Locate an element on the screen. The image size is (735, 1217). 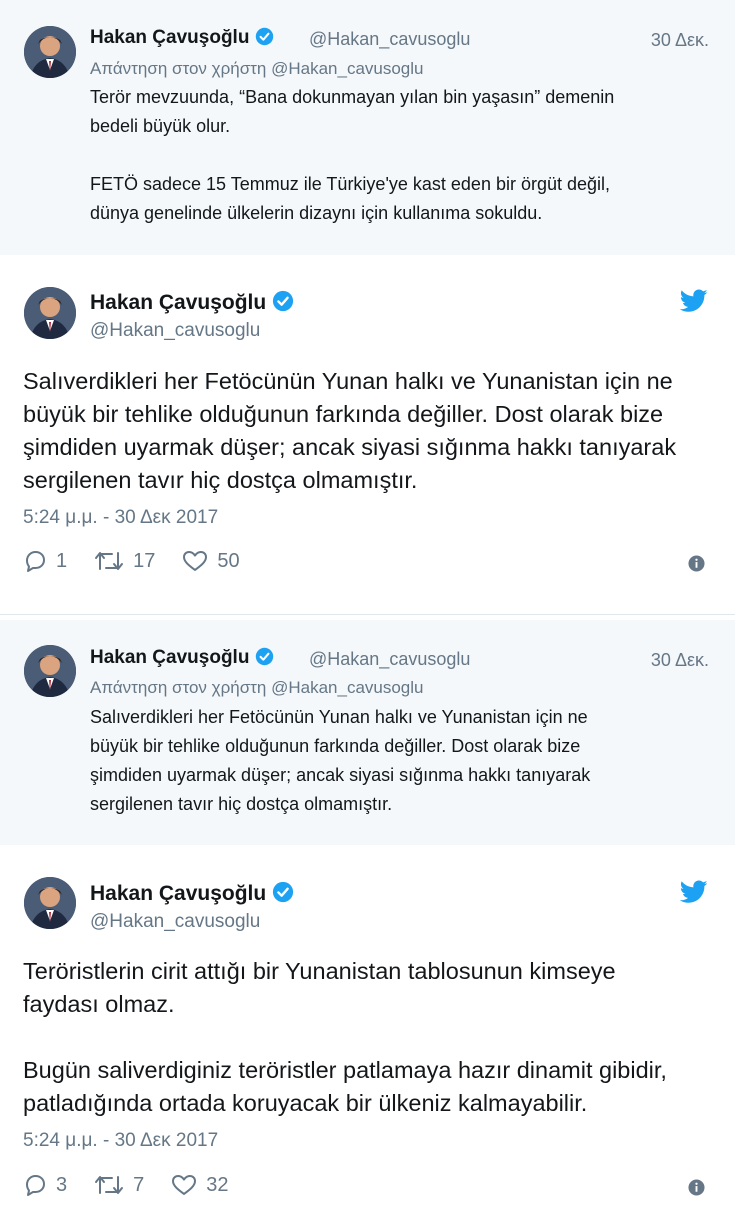
reply-button: 3 is located at coordinates (44, 1185).